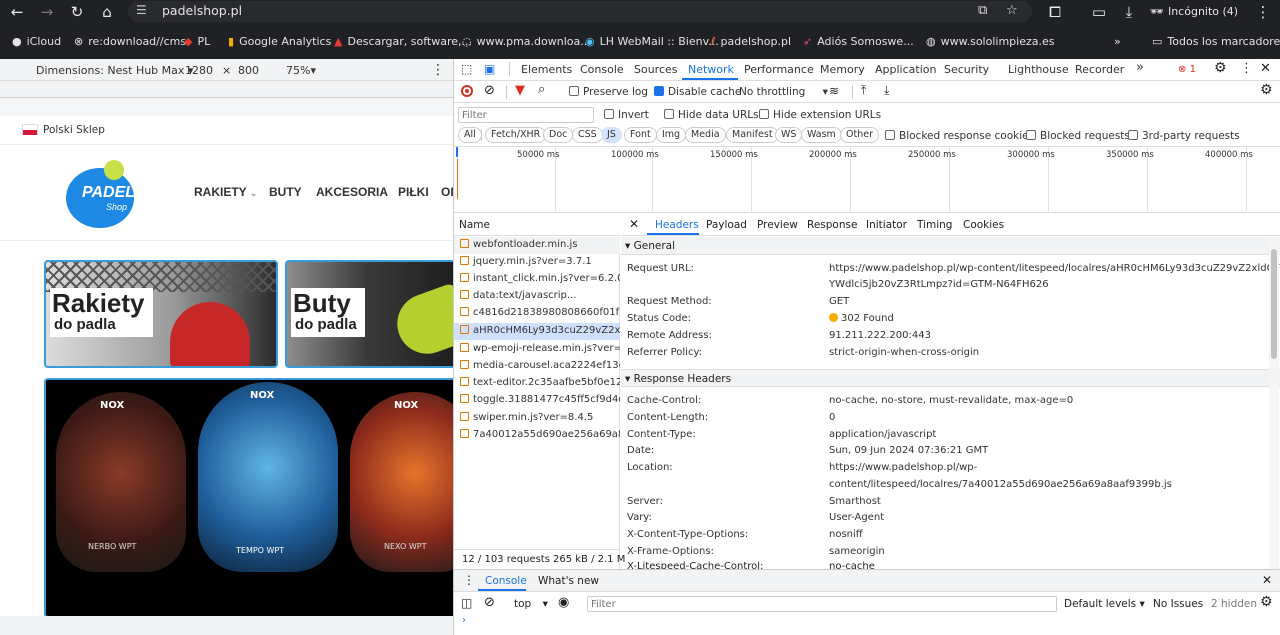  Describe the element at coordinates (1265, 68) in the screenshot. I see `close-devtools-icon: ✕` at that location.